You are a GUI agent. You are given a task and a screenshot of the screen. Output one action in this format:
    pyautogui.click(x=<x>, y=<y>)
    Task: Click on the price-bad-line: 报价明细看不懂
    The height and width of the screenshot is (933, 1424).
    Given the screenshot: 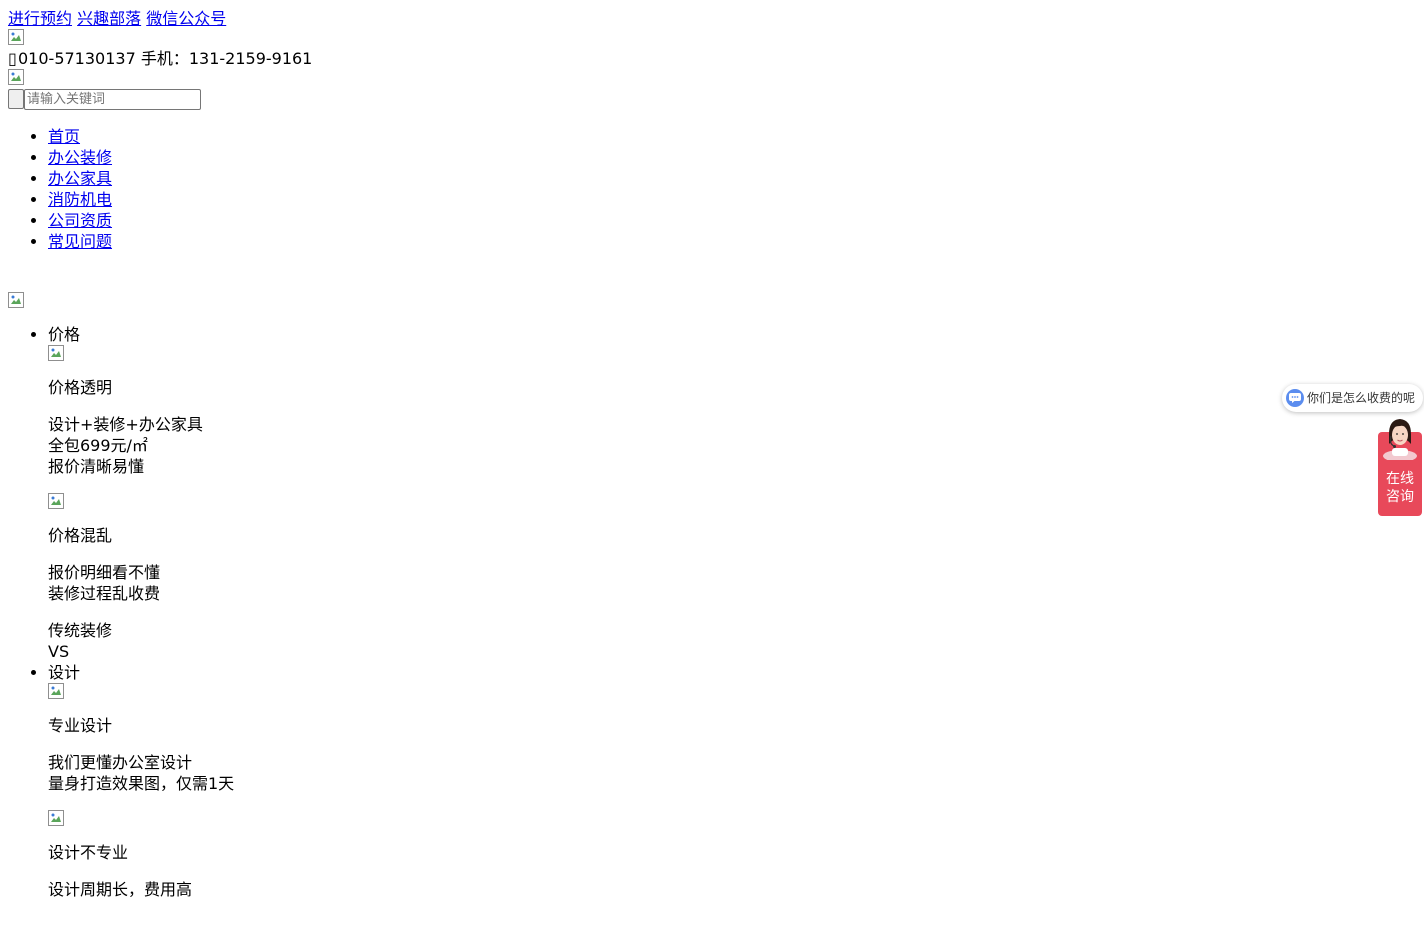 What is the action you would take?
    pyautogui.click(x=104, y=572)
    